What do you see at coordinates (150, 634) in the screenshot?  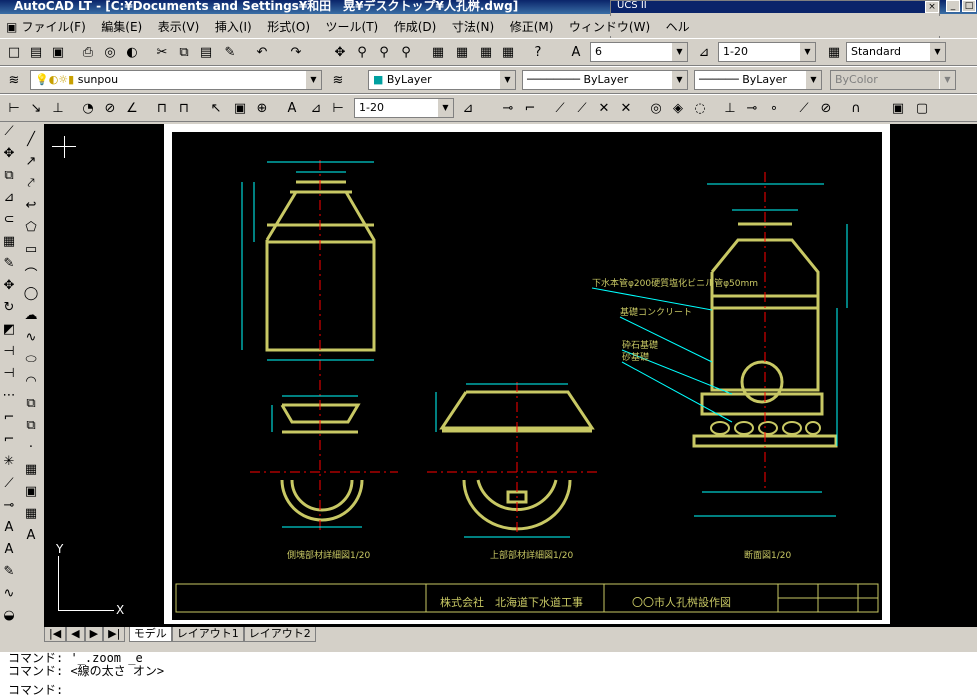 I see `tab-model: モデル` at bounding box center [150, 634].